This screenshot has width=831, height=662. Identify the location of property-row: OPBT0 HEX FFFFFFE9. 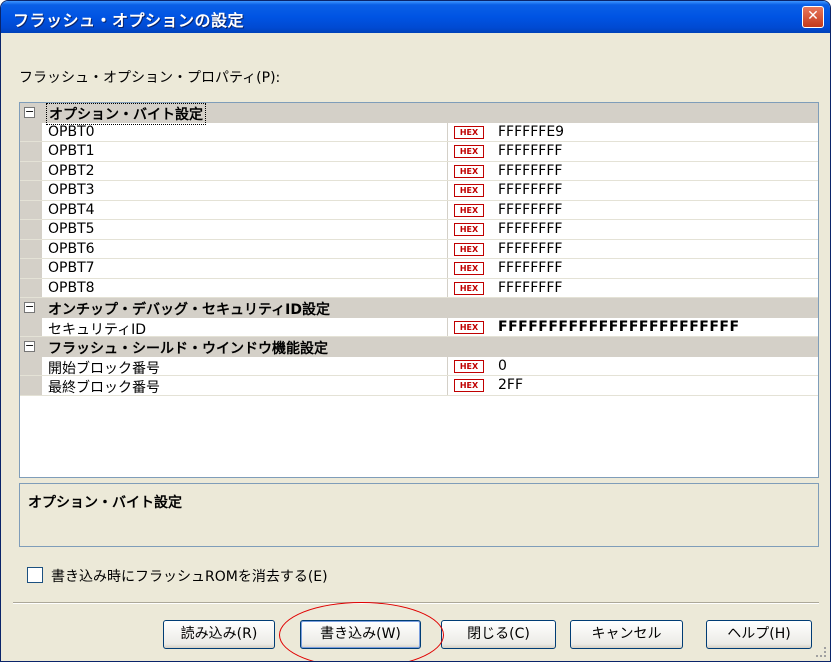
(419, 132).